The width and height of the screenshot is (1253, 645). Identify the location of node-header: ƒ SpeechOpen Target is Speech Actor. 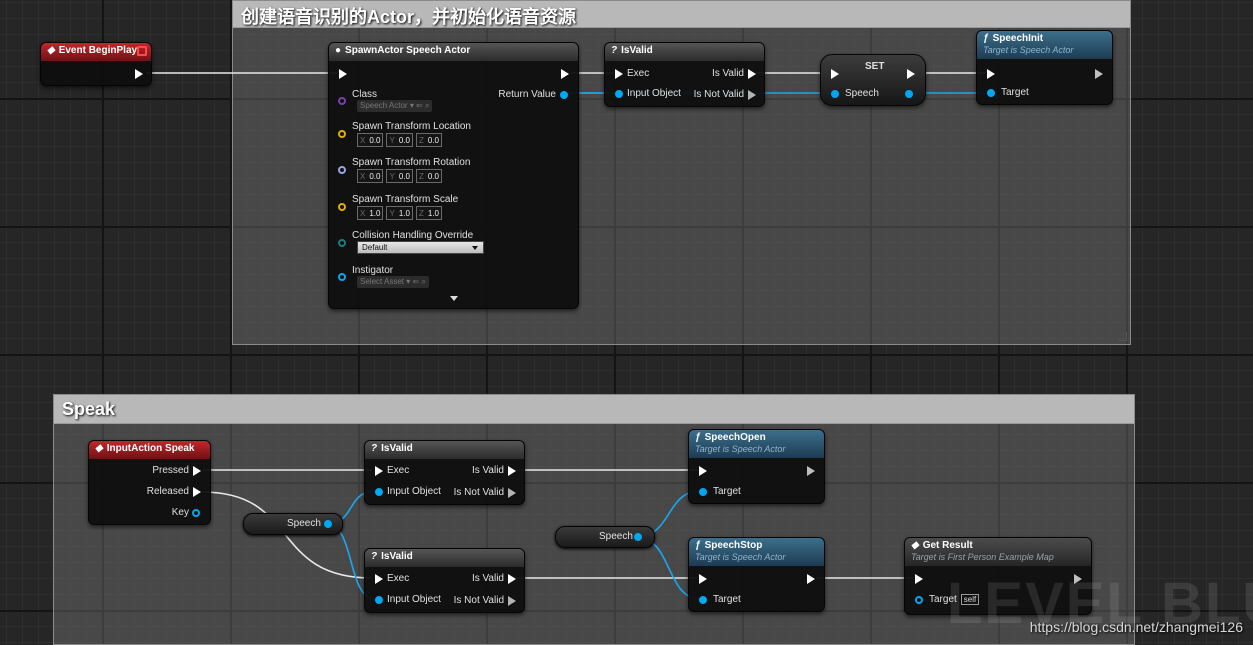
(756, 444).